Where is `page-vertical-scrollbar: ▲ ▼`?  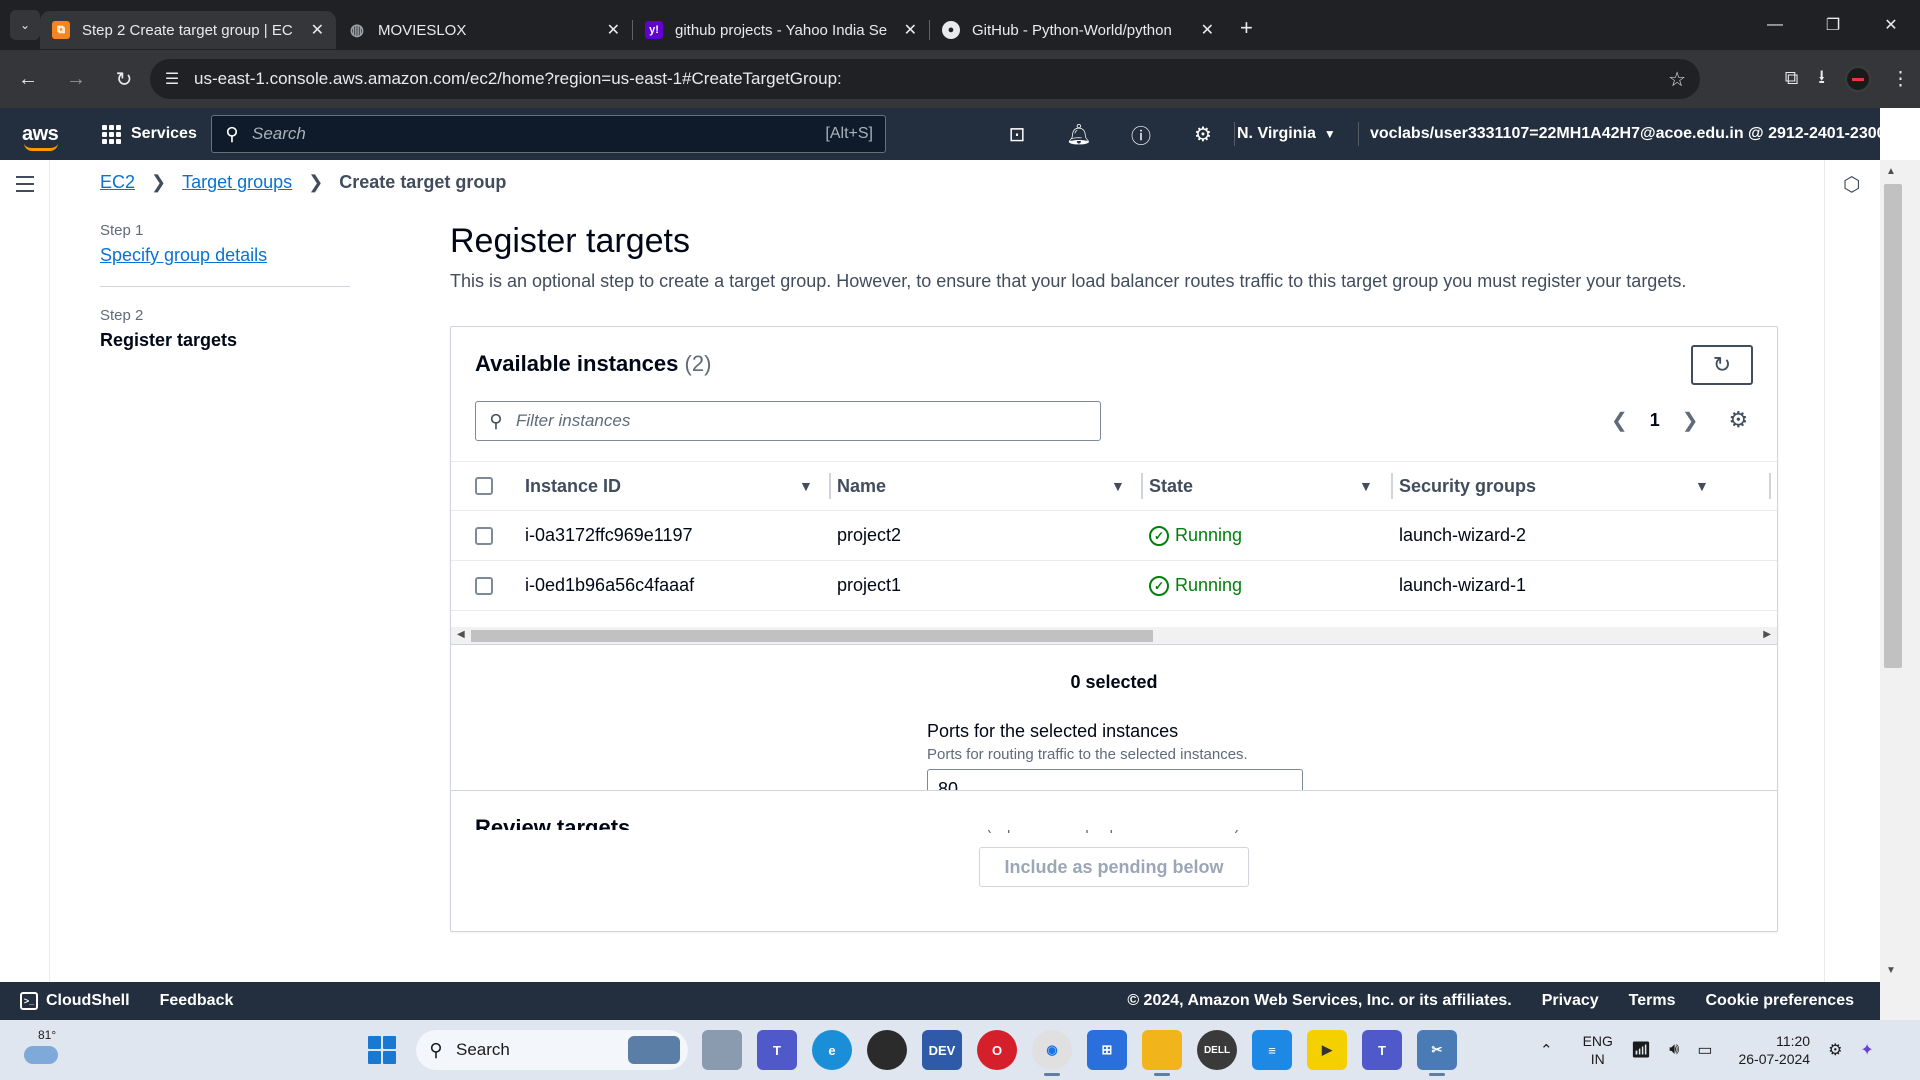
page-vertical-scrollbar: ▲ ▼ is located at coordinates (1900, 571).